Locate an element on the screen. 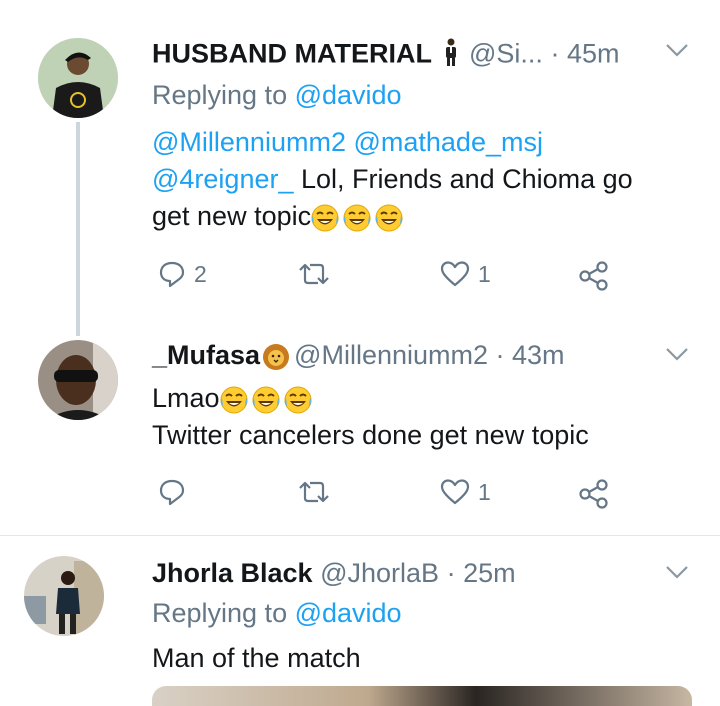  reply-button is located at coordinates (172, 492).